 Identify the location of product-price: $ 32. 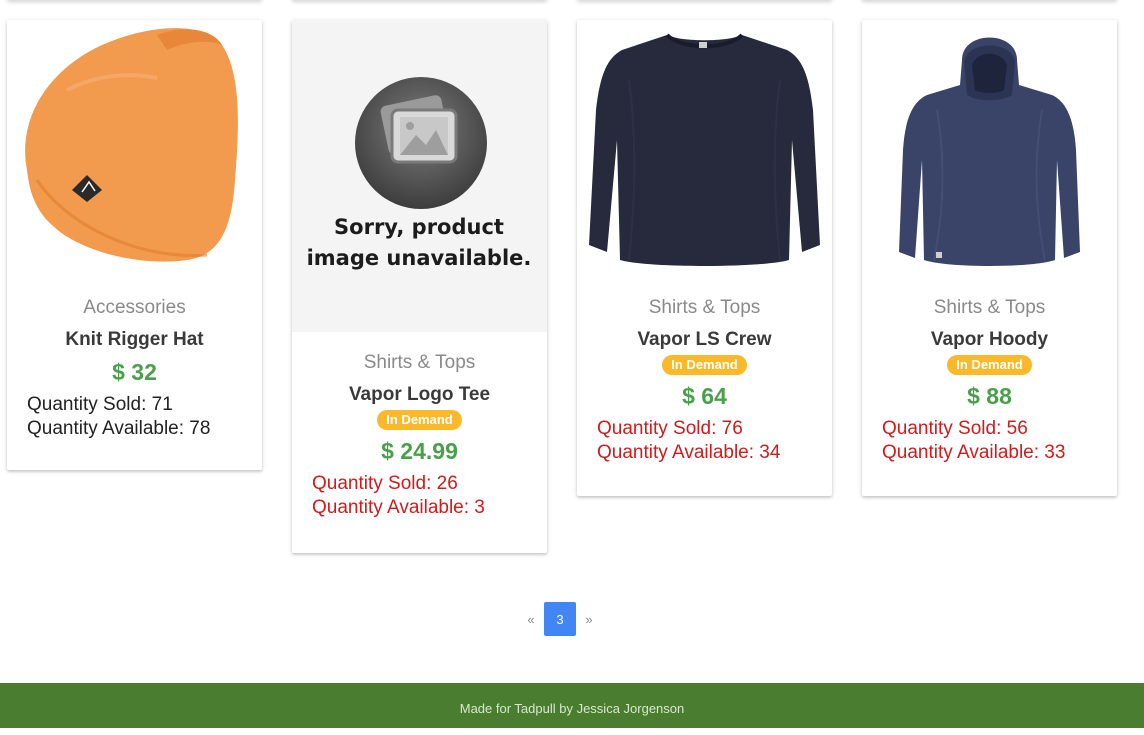
(134, 372).